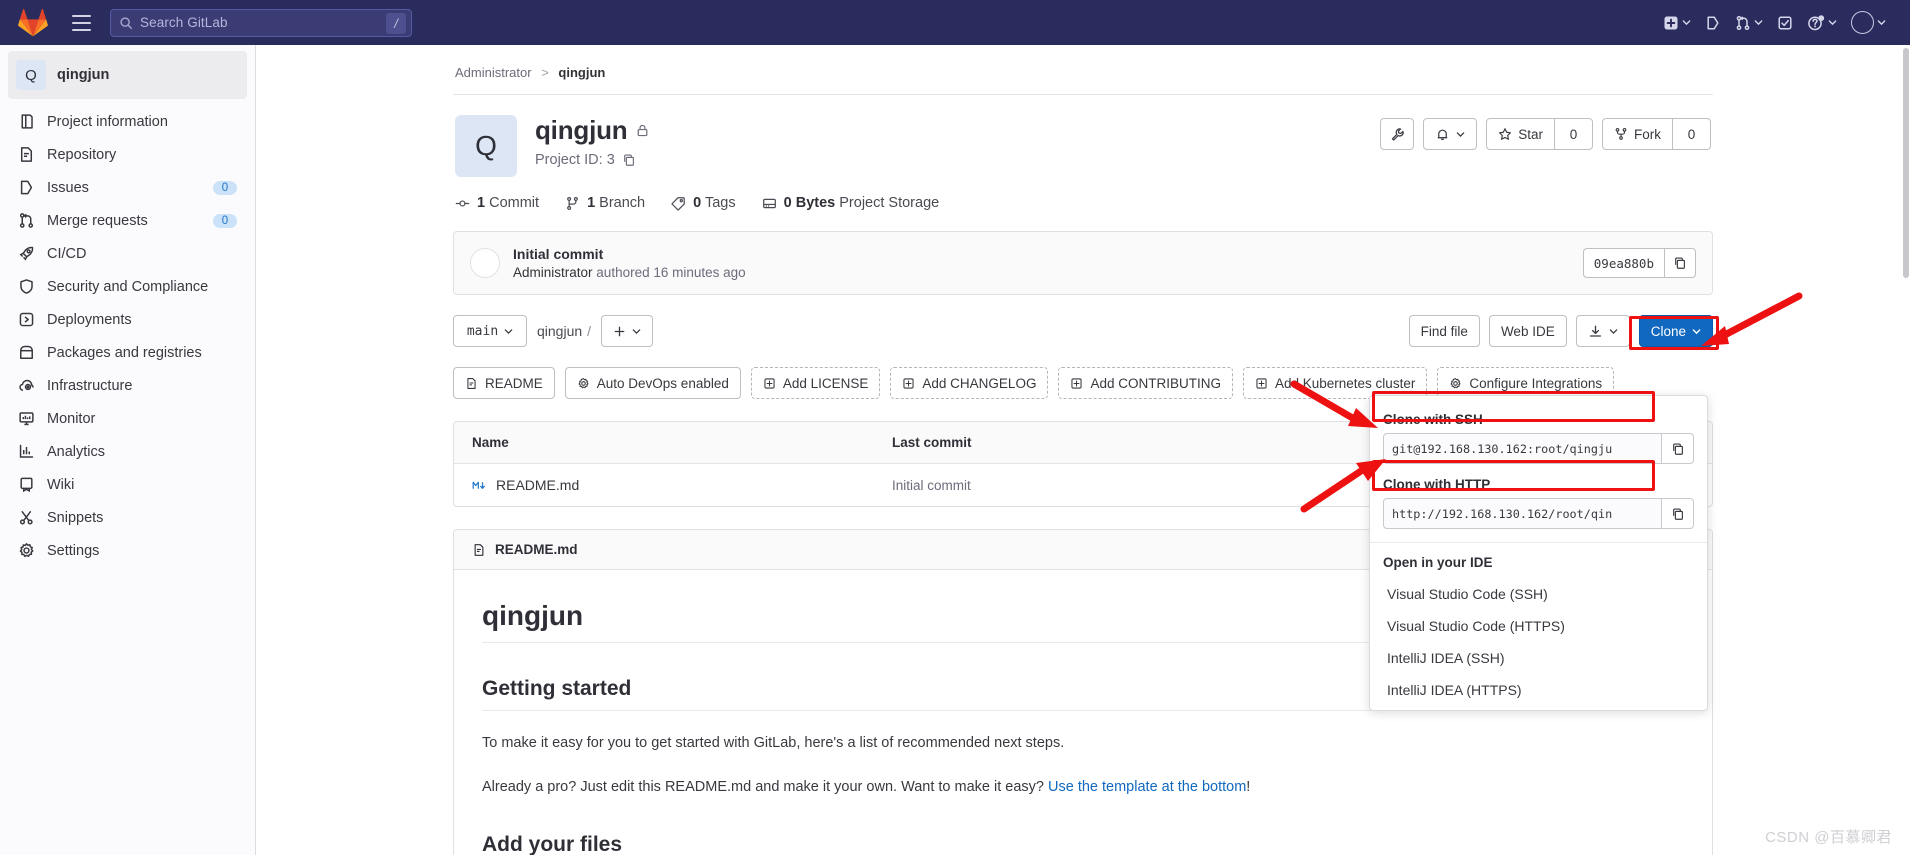 This screenshot has width=1910, height=855. Describe the element at coordinates (127, 385) in the screenshot. I see `sidebar-item-infrastructure: Infrastructure` at that location.